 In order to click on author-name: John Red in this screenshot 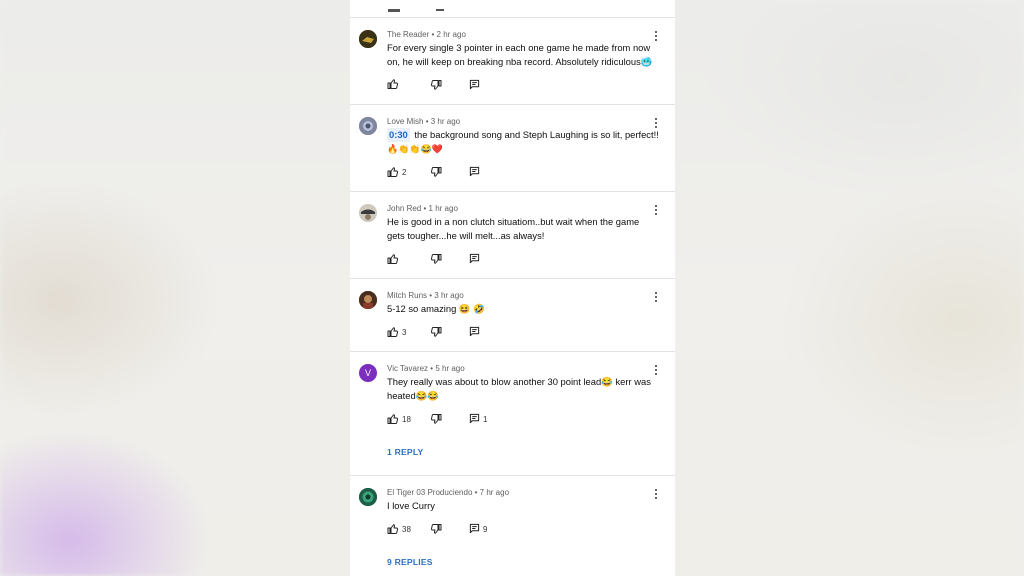, I will do `click(404, 208)`.